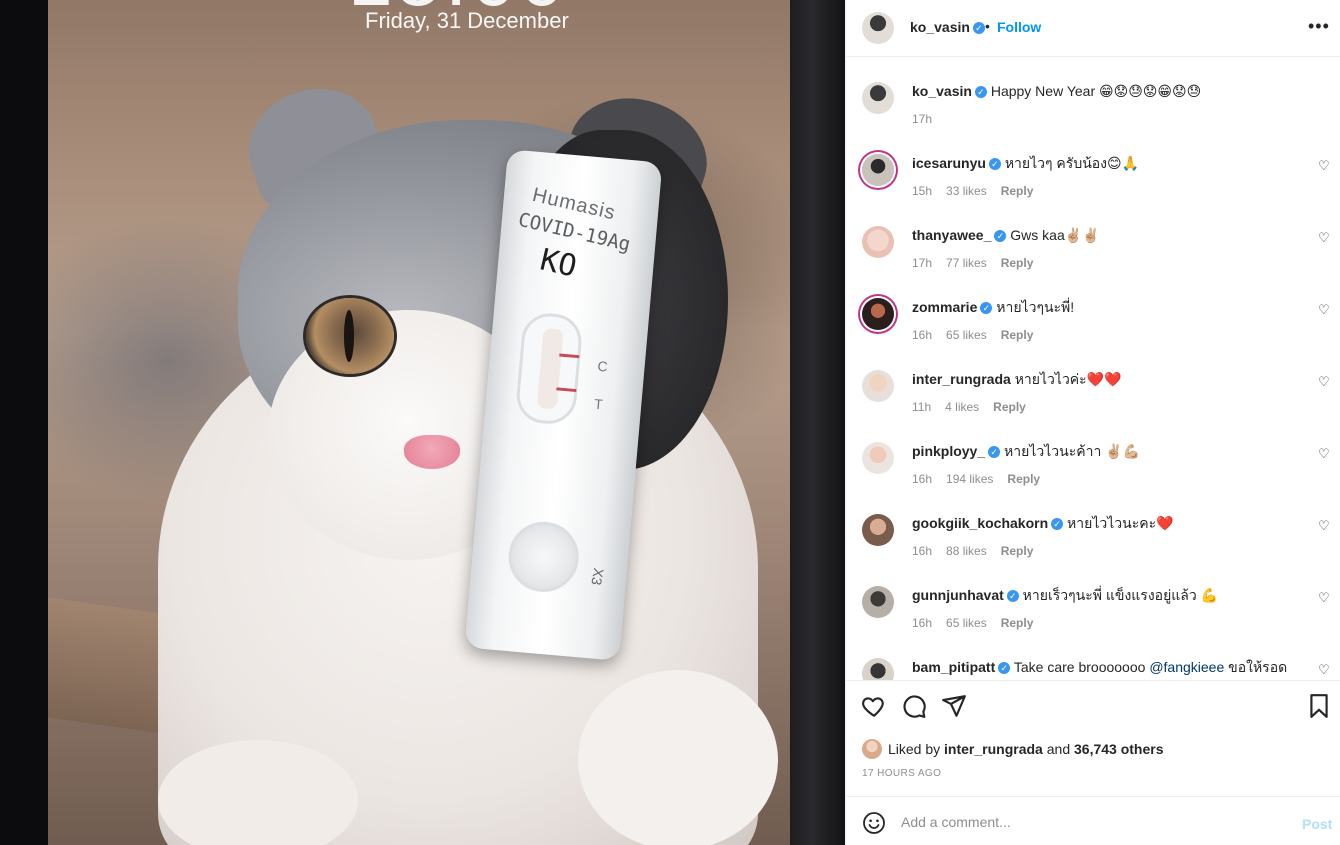  What do you see at coordinates (922, 119) in the screenshot?
I see `caption-time: 17h` at bounding box center [922, 119].